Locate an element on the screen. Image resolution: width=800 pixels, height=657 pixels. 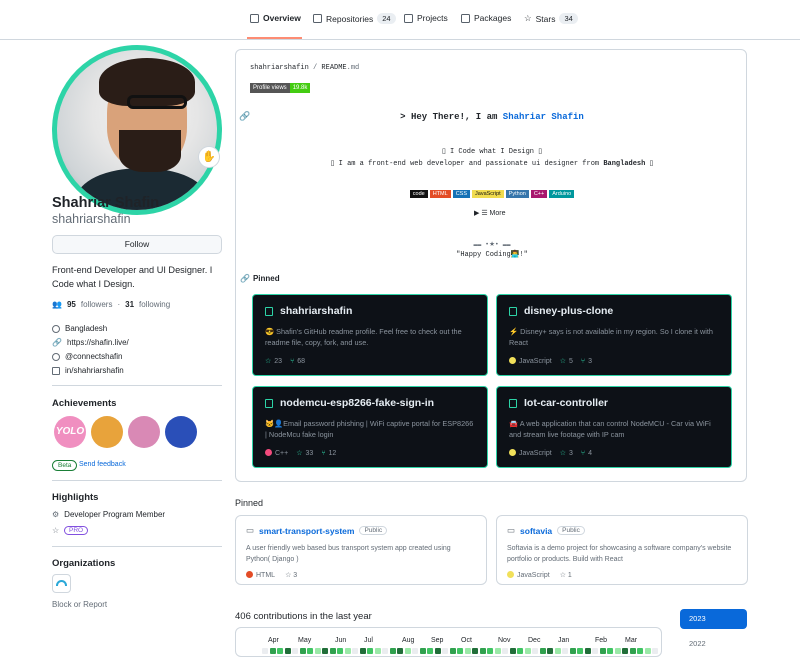
achievement-pull-shark is located at coordinates (107, 432).